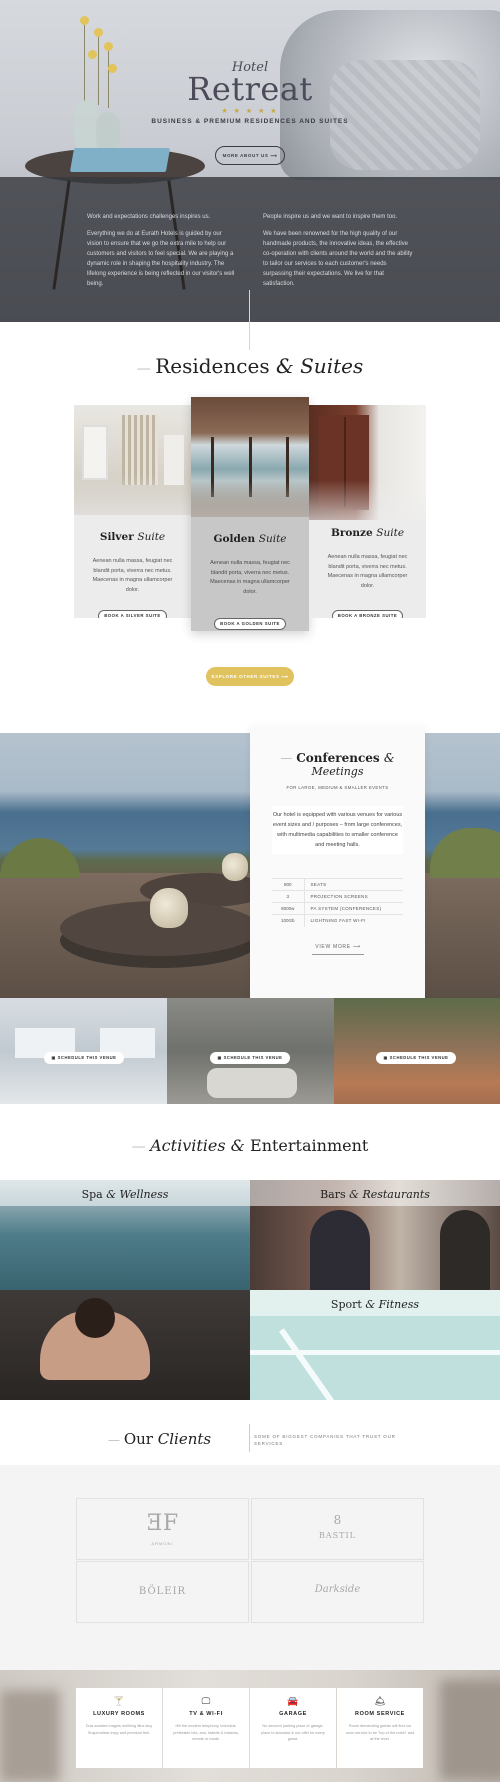 Image resolution: width=500 pixels, height=1782 pixels. What do you see at coordinates (162, 1592) in the screenshot?
I see `client-logo-boleir: BÖLEIR` at bounding box center [162, 1592].